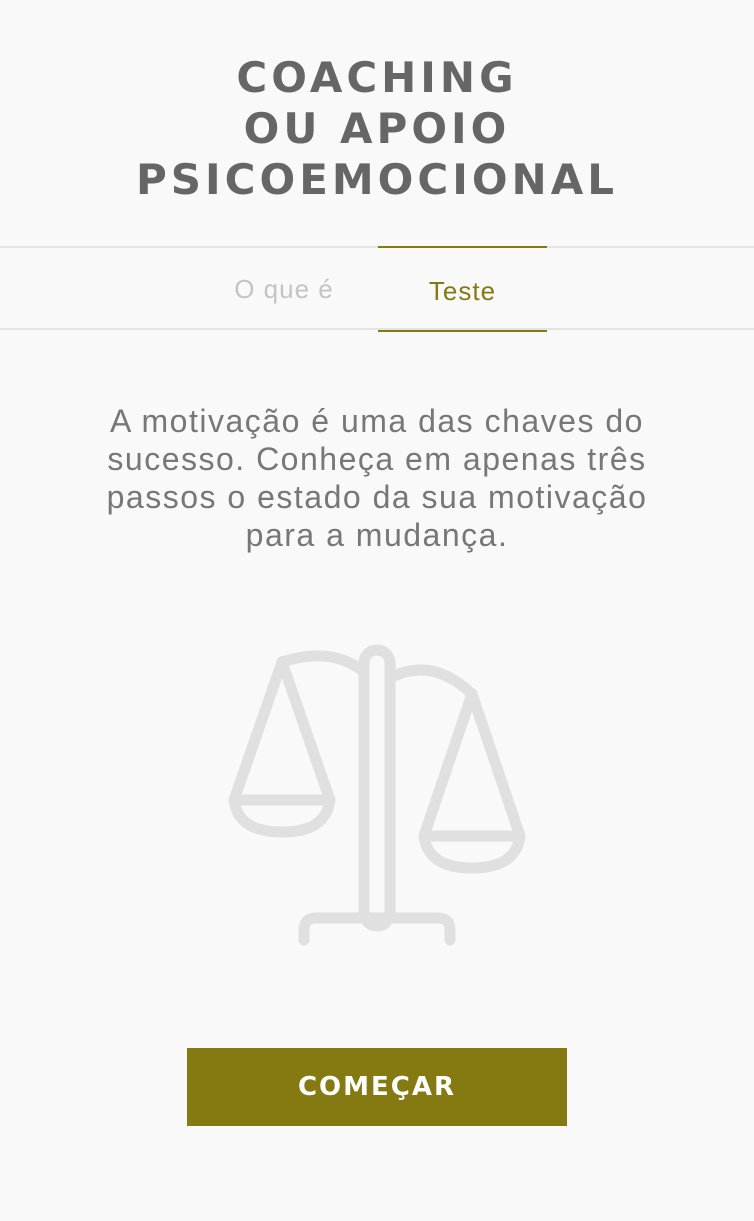 This screenshot has height=1221, width=754. I want to click on page-title-line: OU APOIO, so click(377, 128).